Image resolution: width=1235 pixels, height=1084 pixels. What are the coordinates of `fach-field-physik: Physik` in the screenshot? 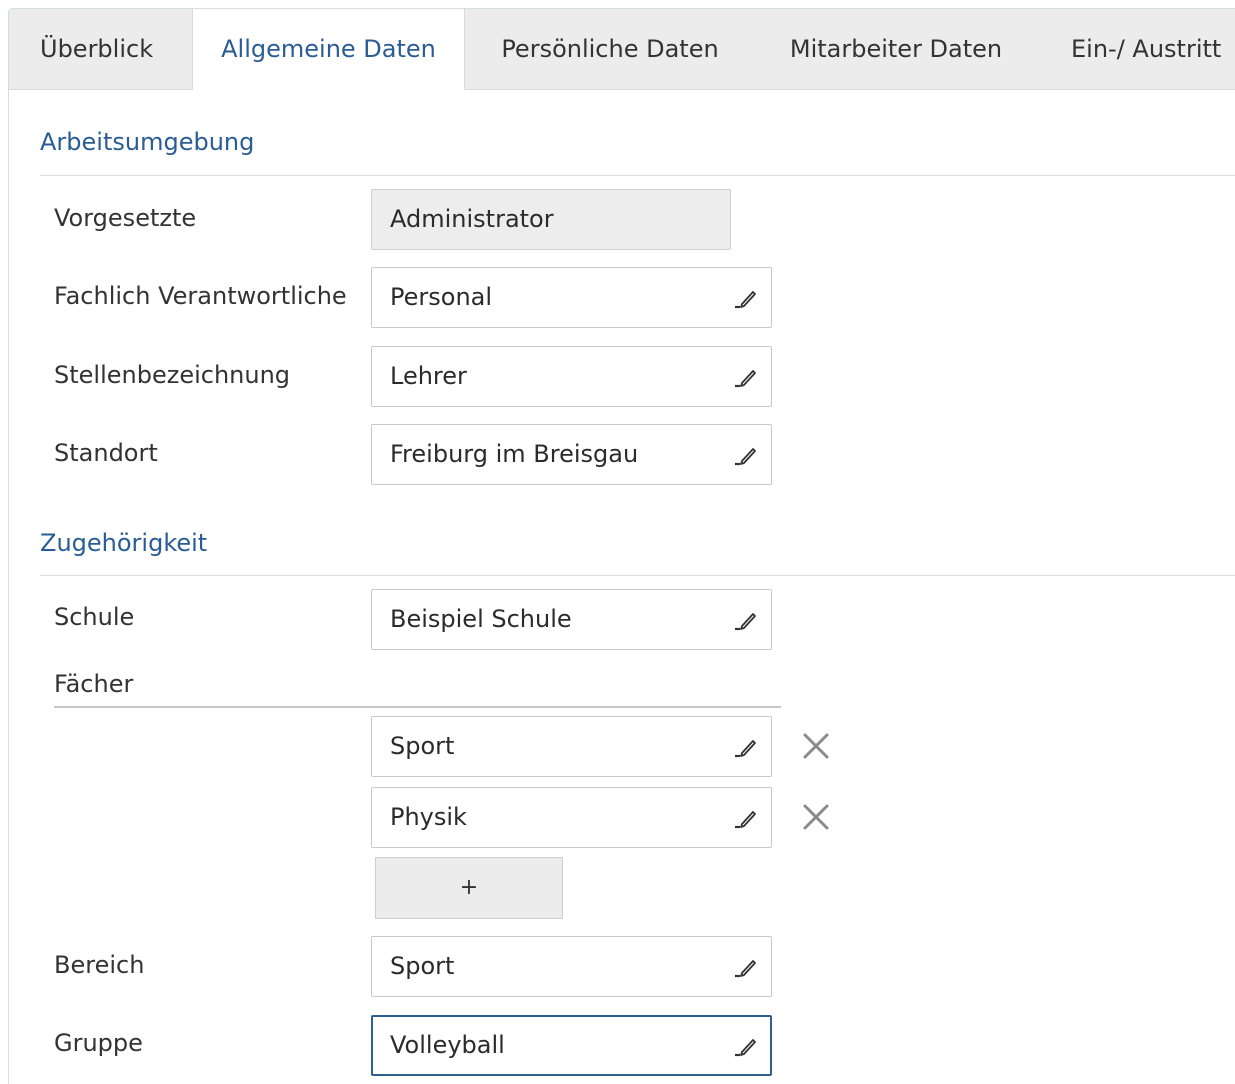 It's located at (571, 817).